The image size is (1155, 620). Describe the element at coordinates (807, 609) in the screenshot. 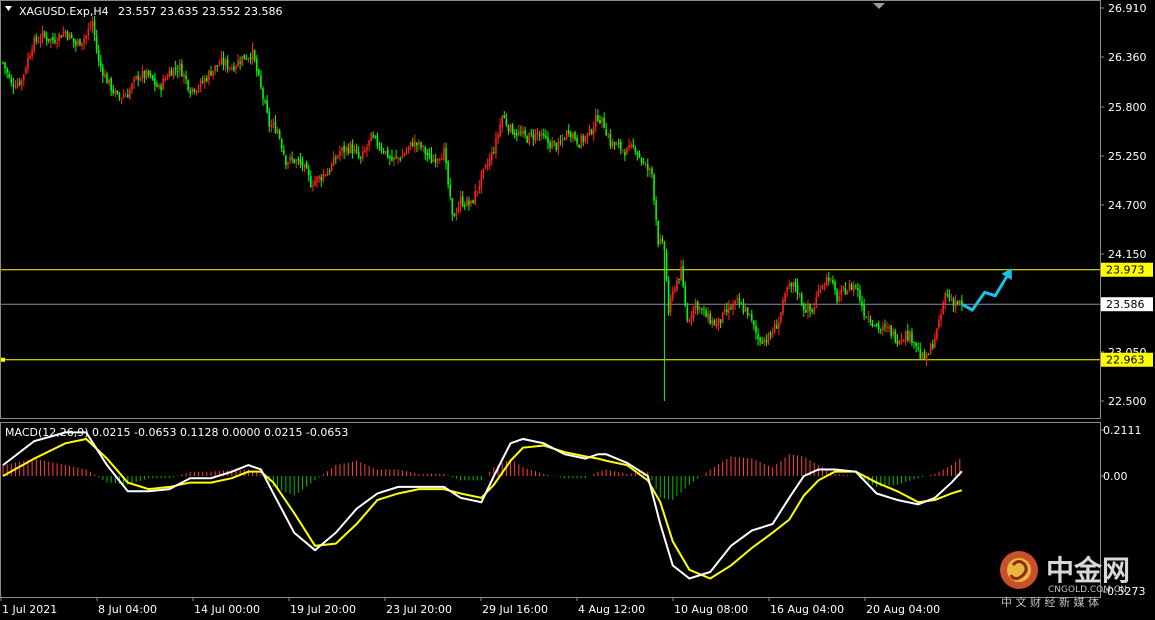

I see `time-tick-label: 16 Aug 04:00` at that location.